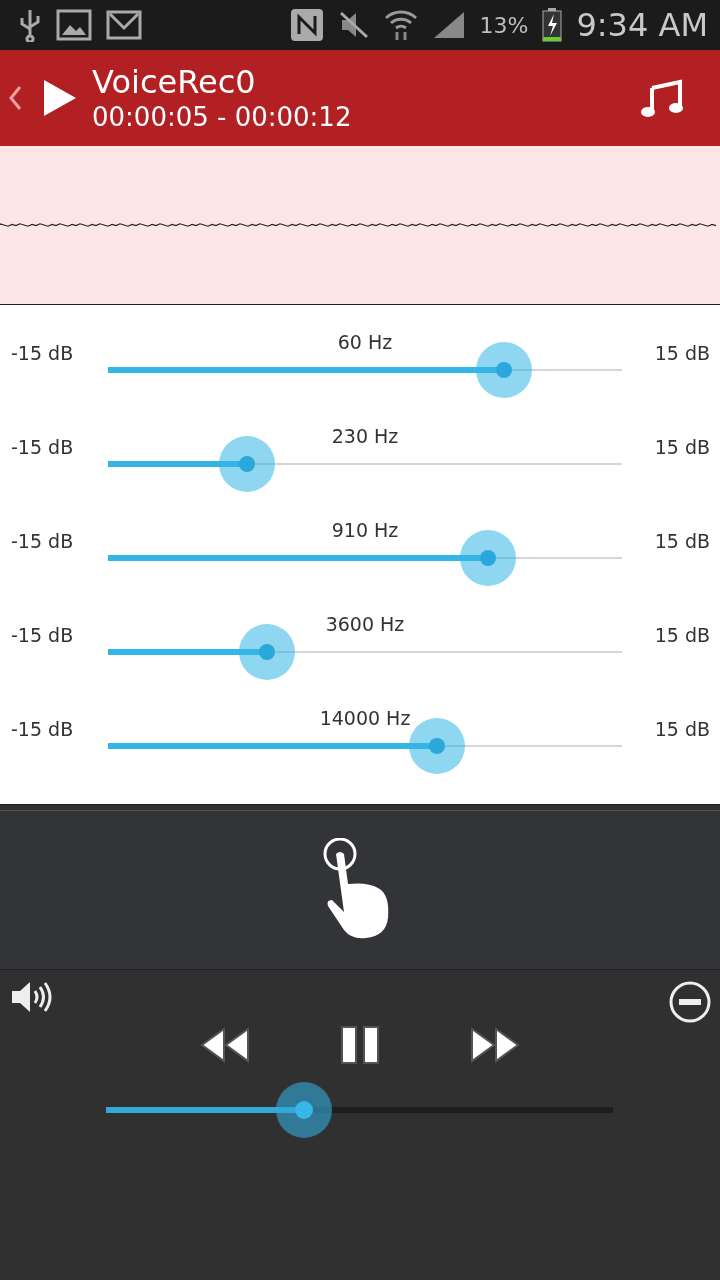  I want to click on band-frequency: 3600 Hz, so click(365, 624).